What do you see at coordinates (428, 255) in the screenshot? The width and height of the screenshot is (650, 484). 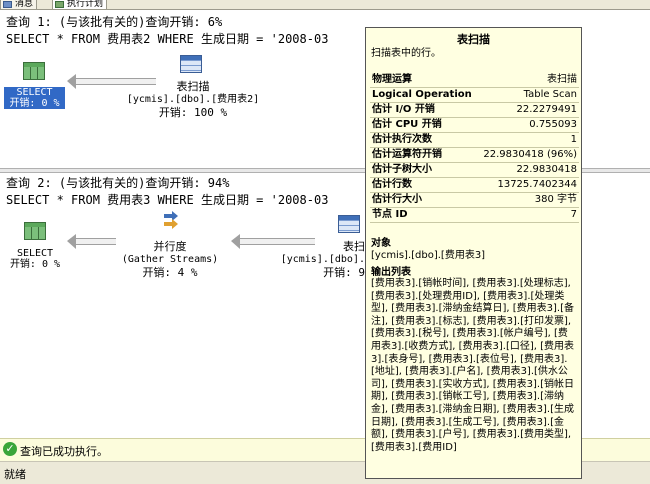 I see `tooltip-object-value: [ycmis].[dbo].[费用表3]` at bounding box center [428, 255].